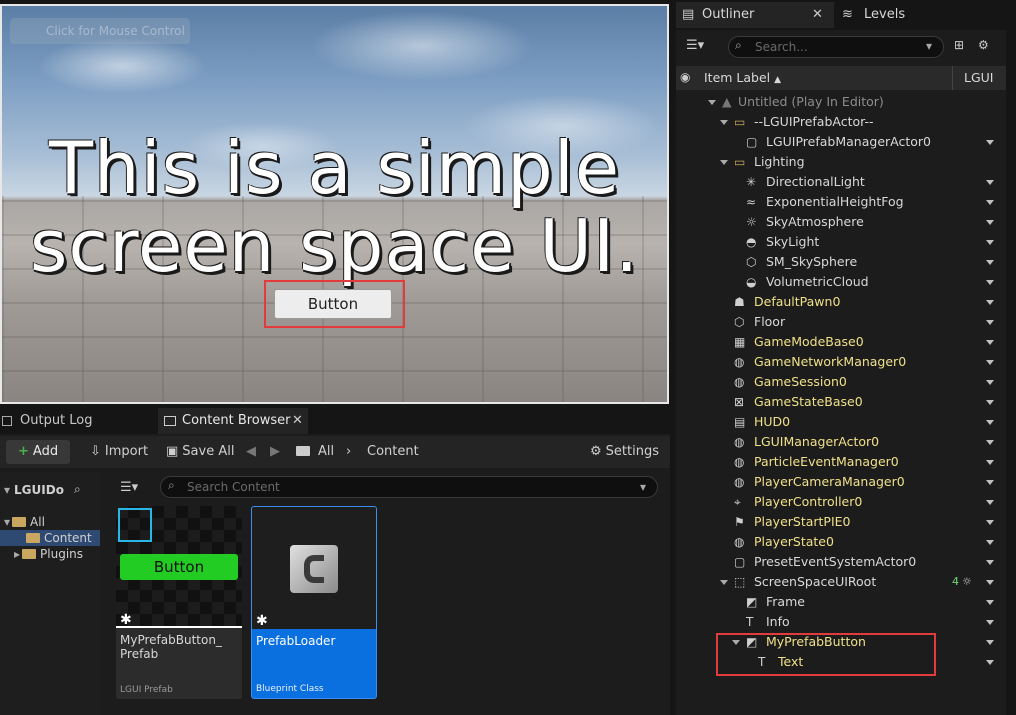 This screenshot has width=1016, height=715. Describe the element at coordinates (983, 45) in the screenshot. I see `gear-icon: ⚙` at that location.